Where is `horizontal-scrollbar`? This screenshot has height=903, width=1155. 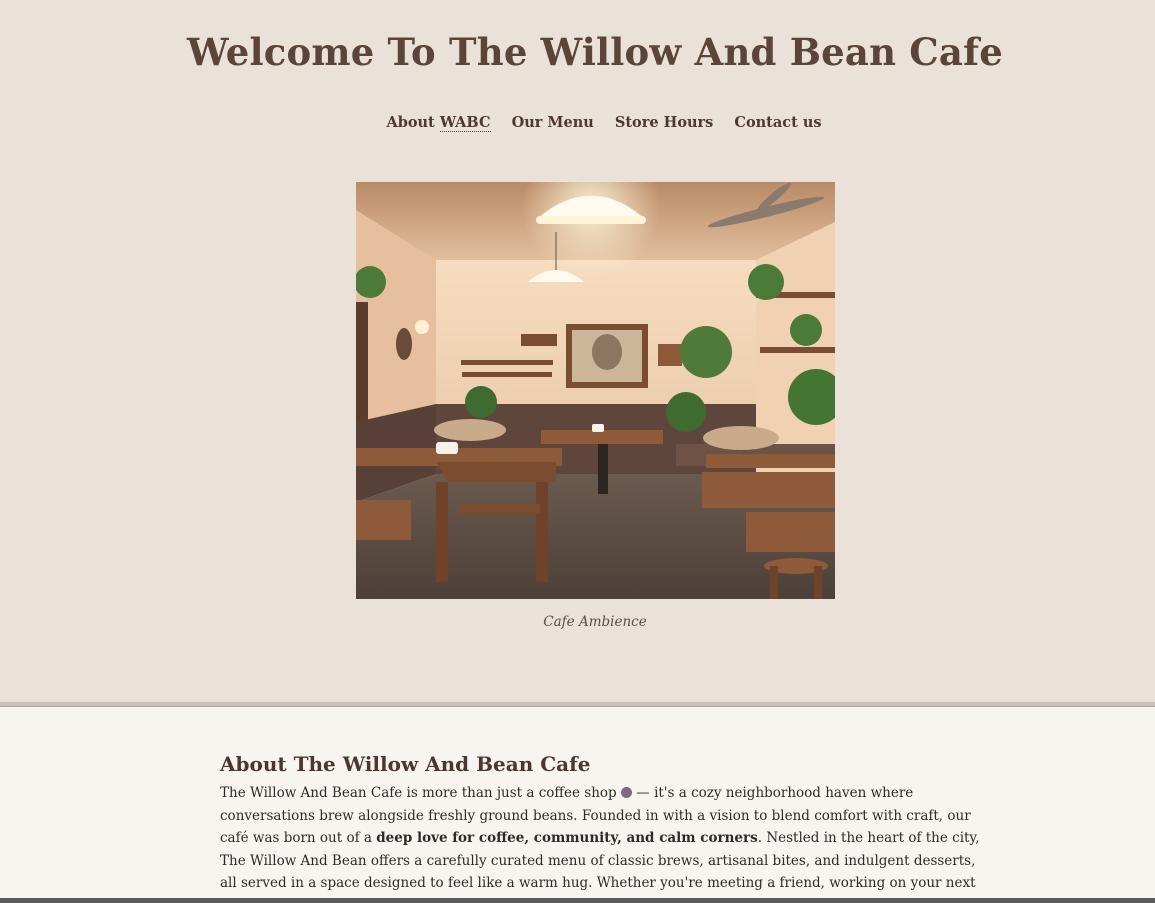 horizontal-scrollbar is located at coordinates (577, 900).